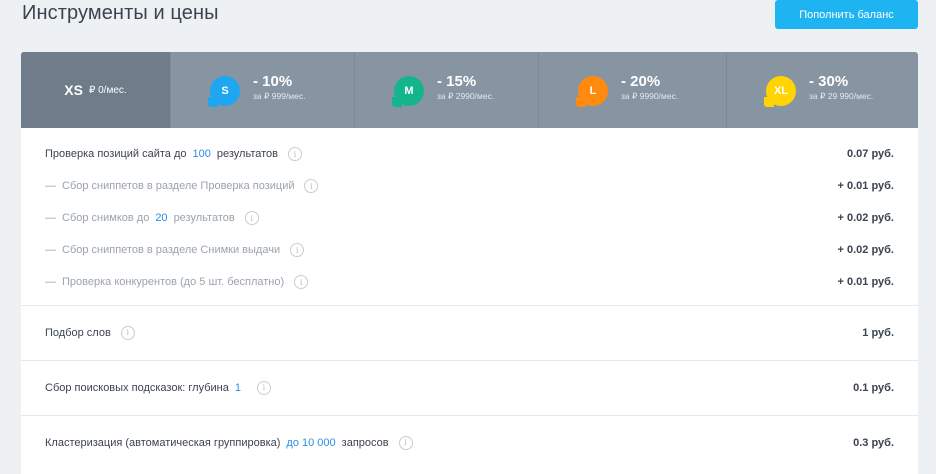 This screenshot has width=936, height=474. I want to click on tariff-s-discount: - 10%, so click(273, 81).